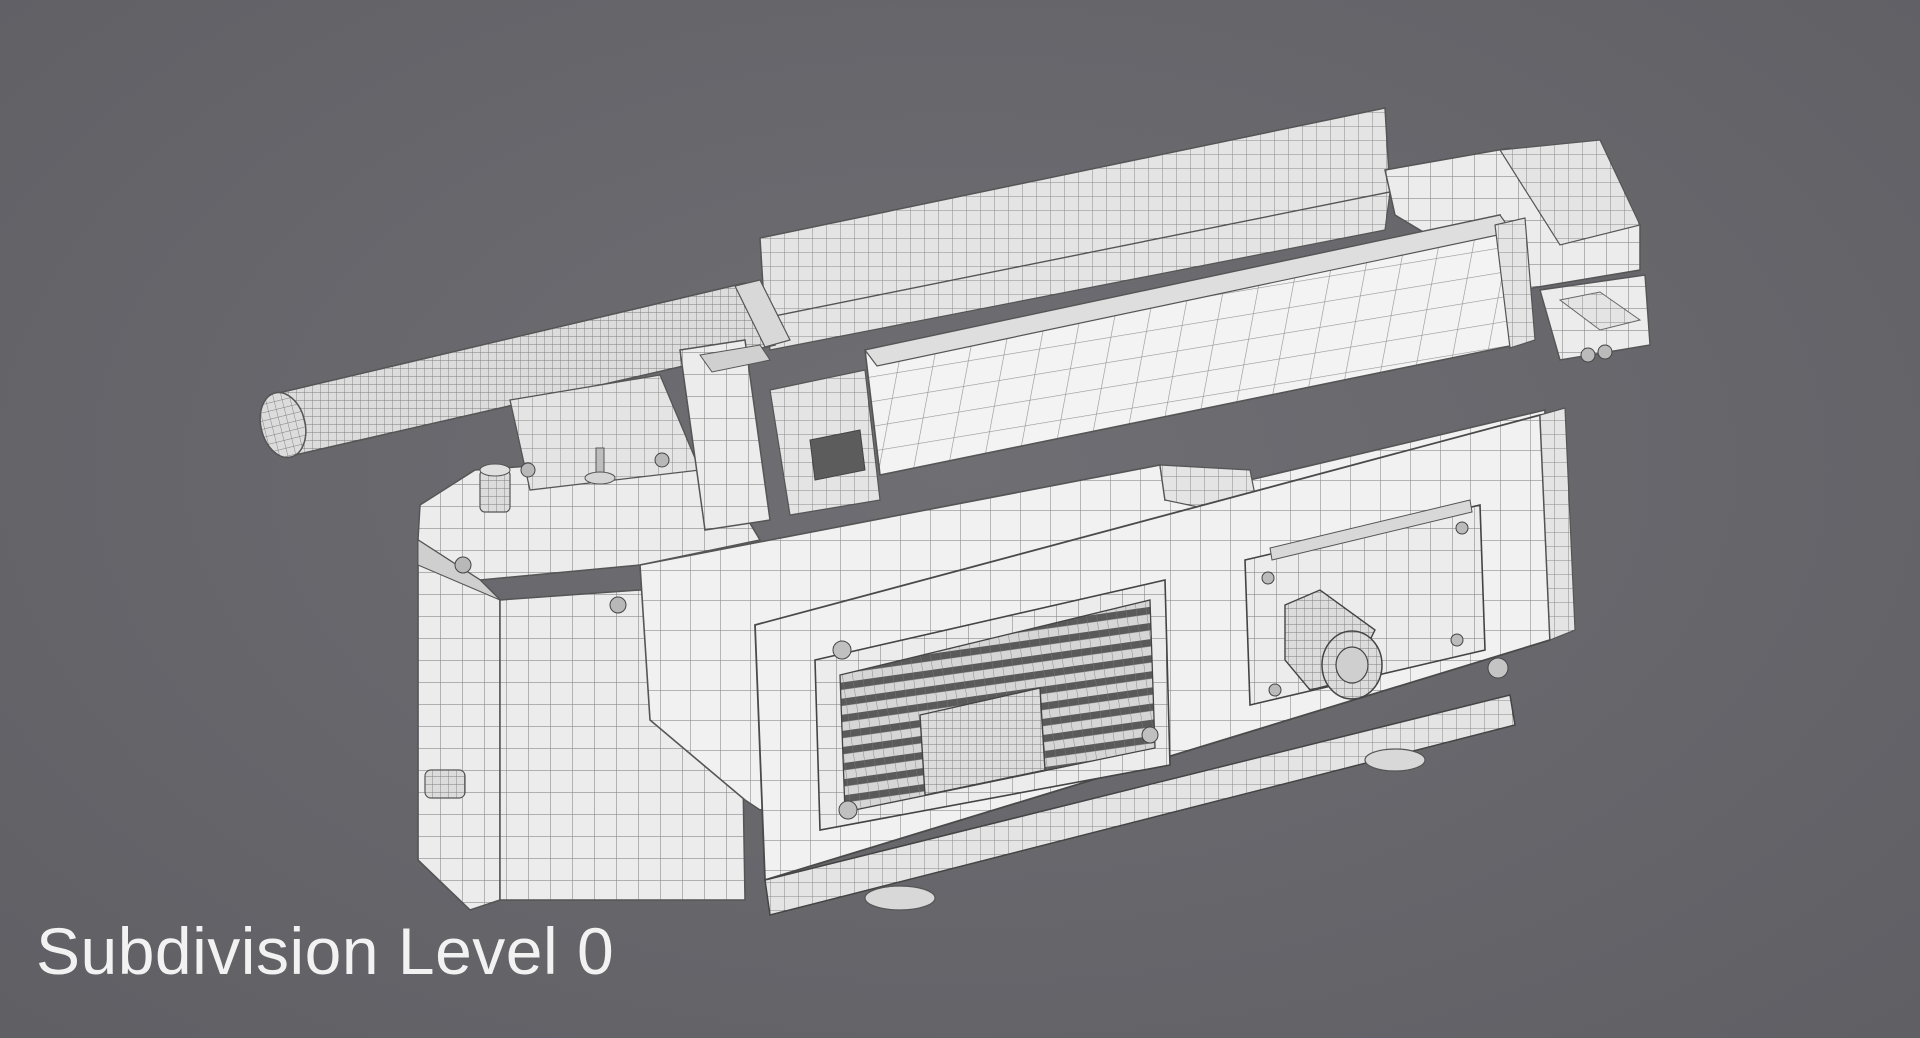 This screenshot has height=1038, width=1920. What do you see at coordinates (825, 442) in the screenshot?
I see `inner-channel` at bounding box center [825, 442].